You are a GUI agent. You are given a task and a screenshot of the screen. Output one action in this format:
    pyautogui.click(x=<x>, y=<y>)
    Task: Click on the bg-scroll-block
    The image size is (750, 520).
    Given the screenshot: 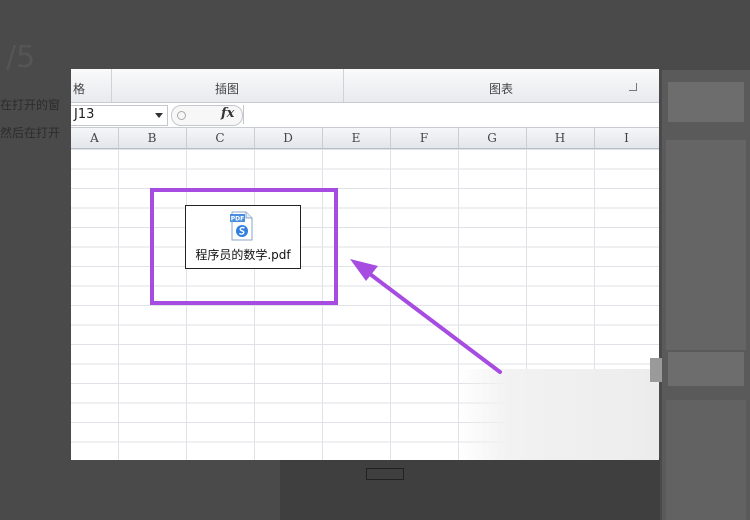 What is the action you would take?
    pyautogui.click(x=656, y=370)
    